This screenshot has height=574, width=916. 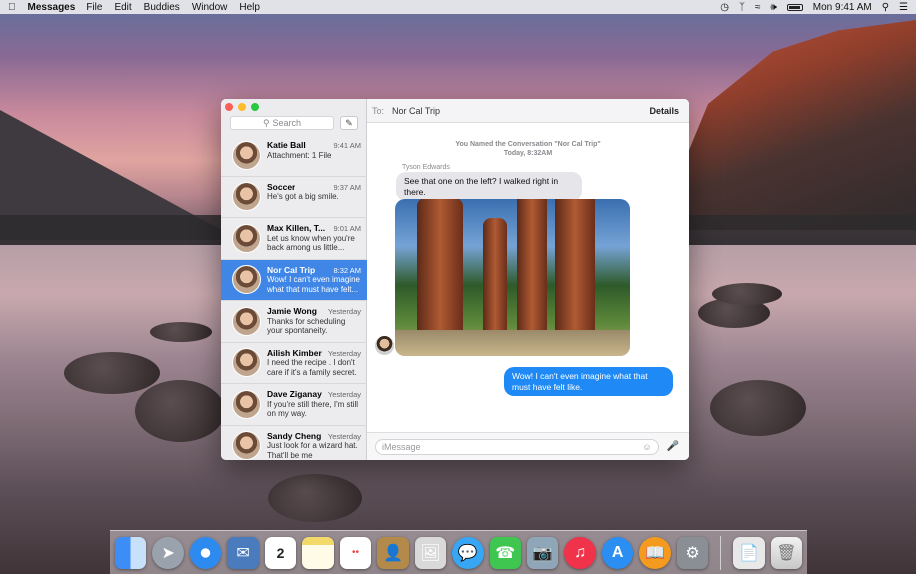 I want to click on notification-center-icon: ☰, so click(x=903, y=7).